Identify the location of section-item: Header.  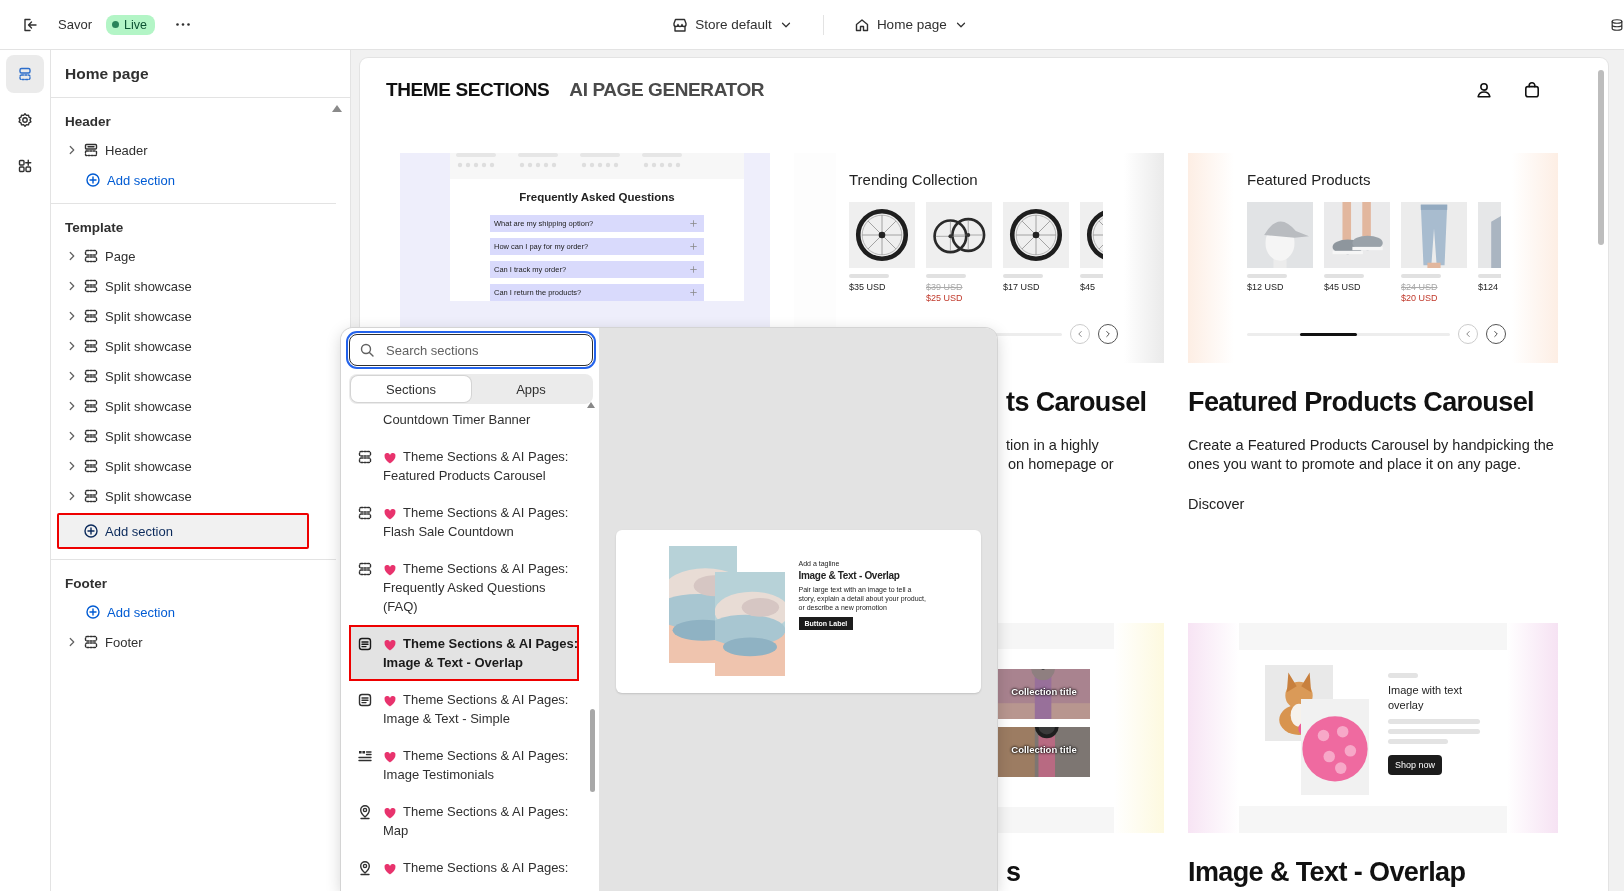
(126, 150).